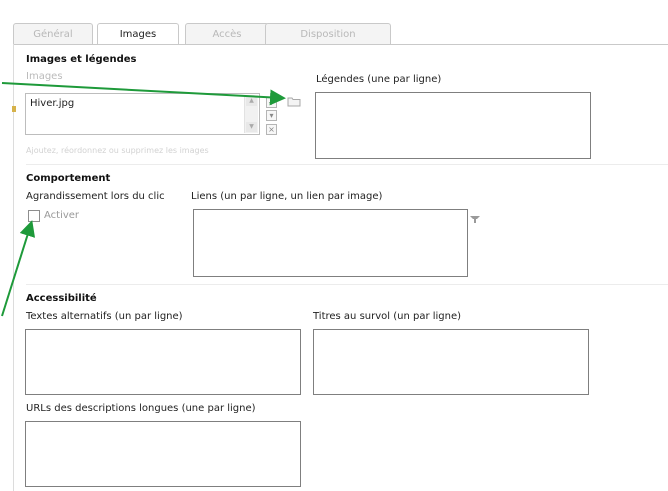  I want to click on links-label: Liens (un par ligne, un lien par image), so click(287, 196).